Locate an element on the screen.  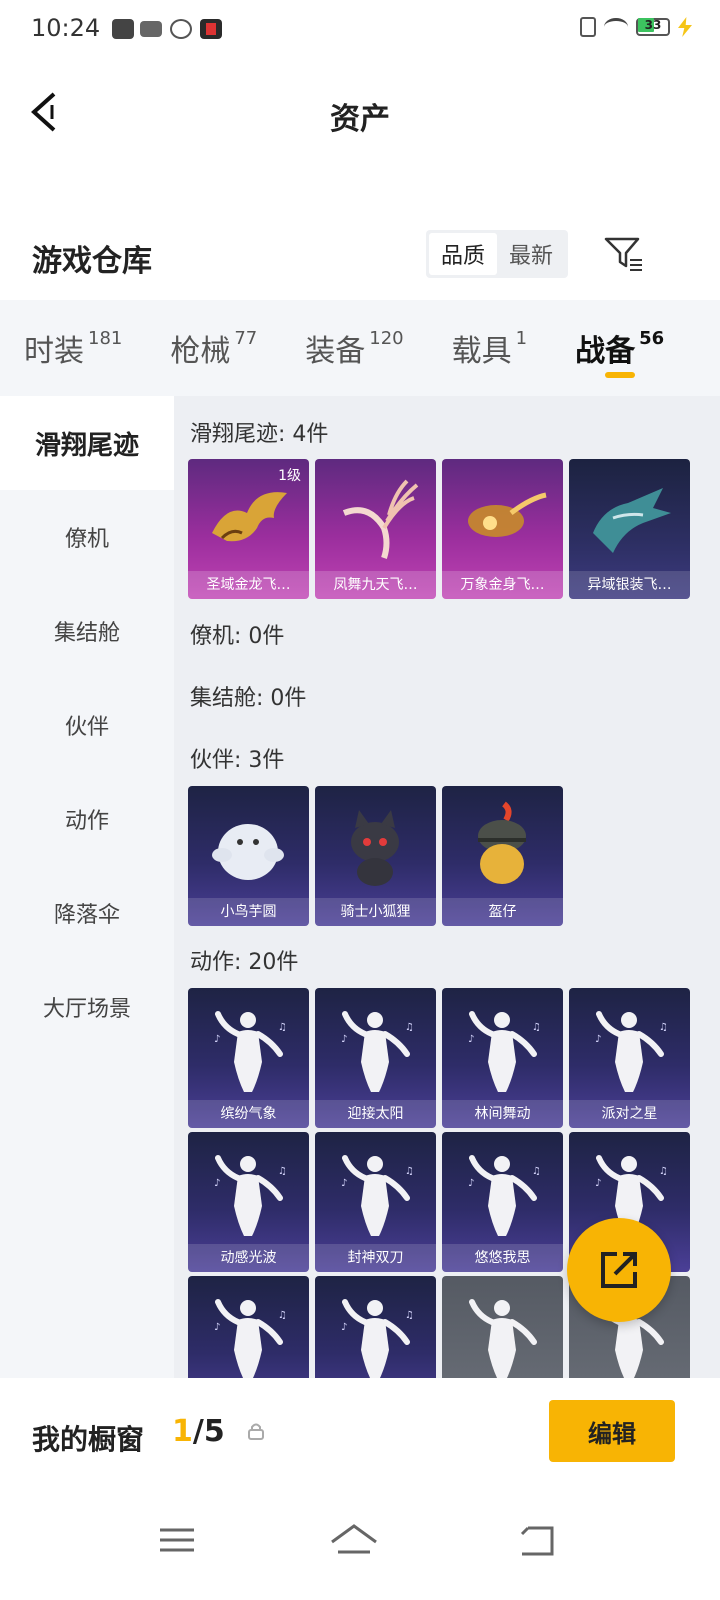
share-button is located at coordinates (619, 1270).